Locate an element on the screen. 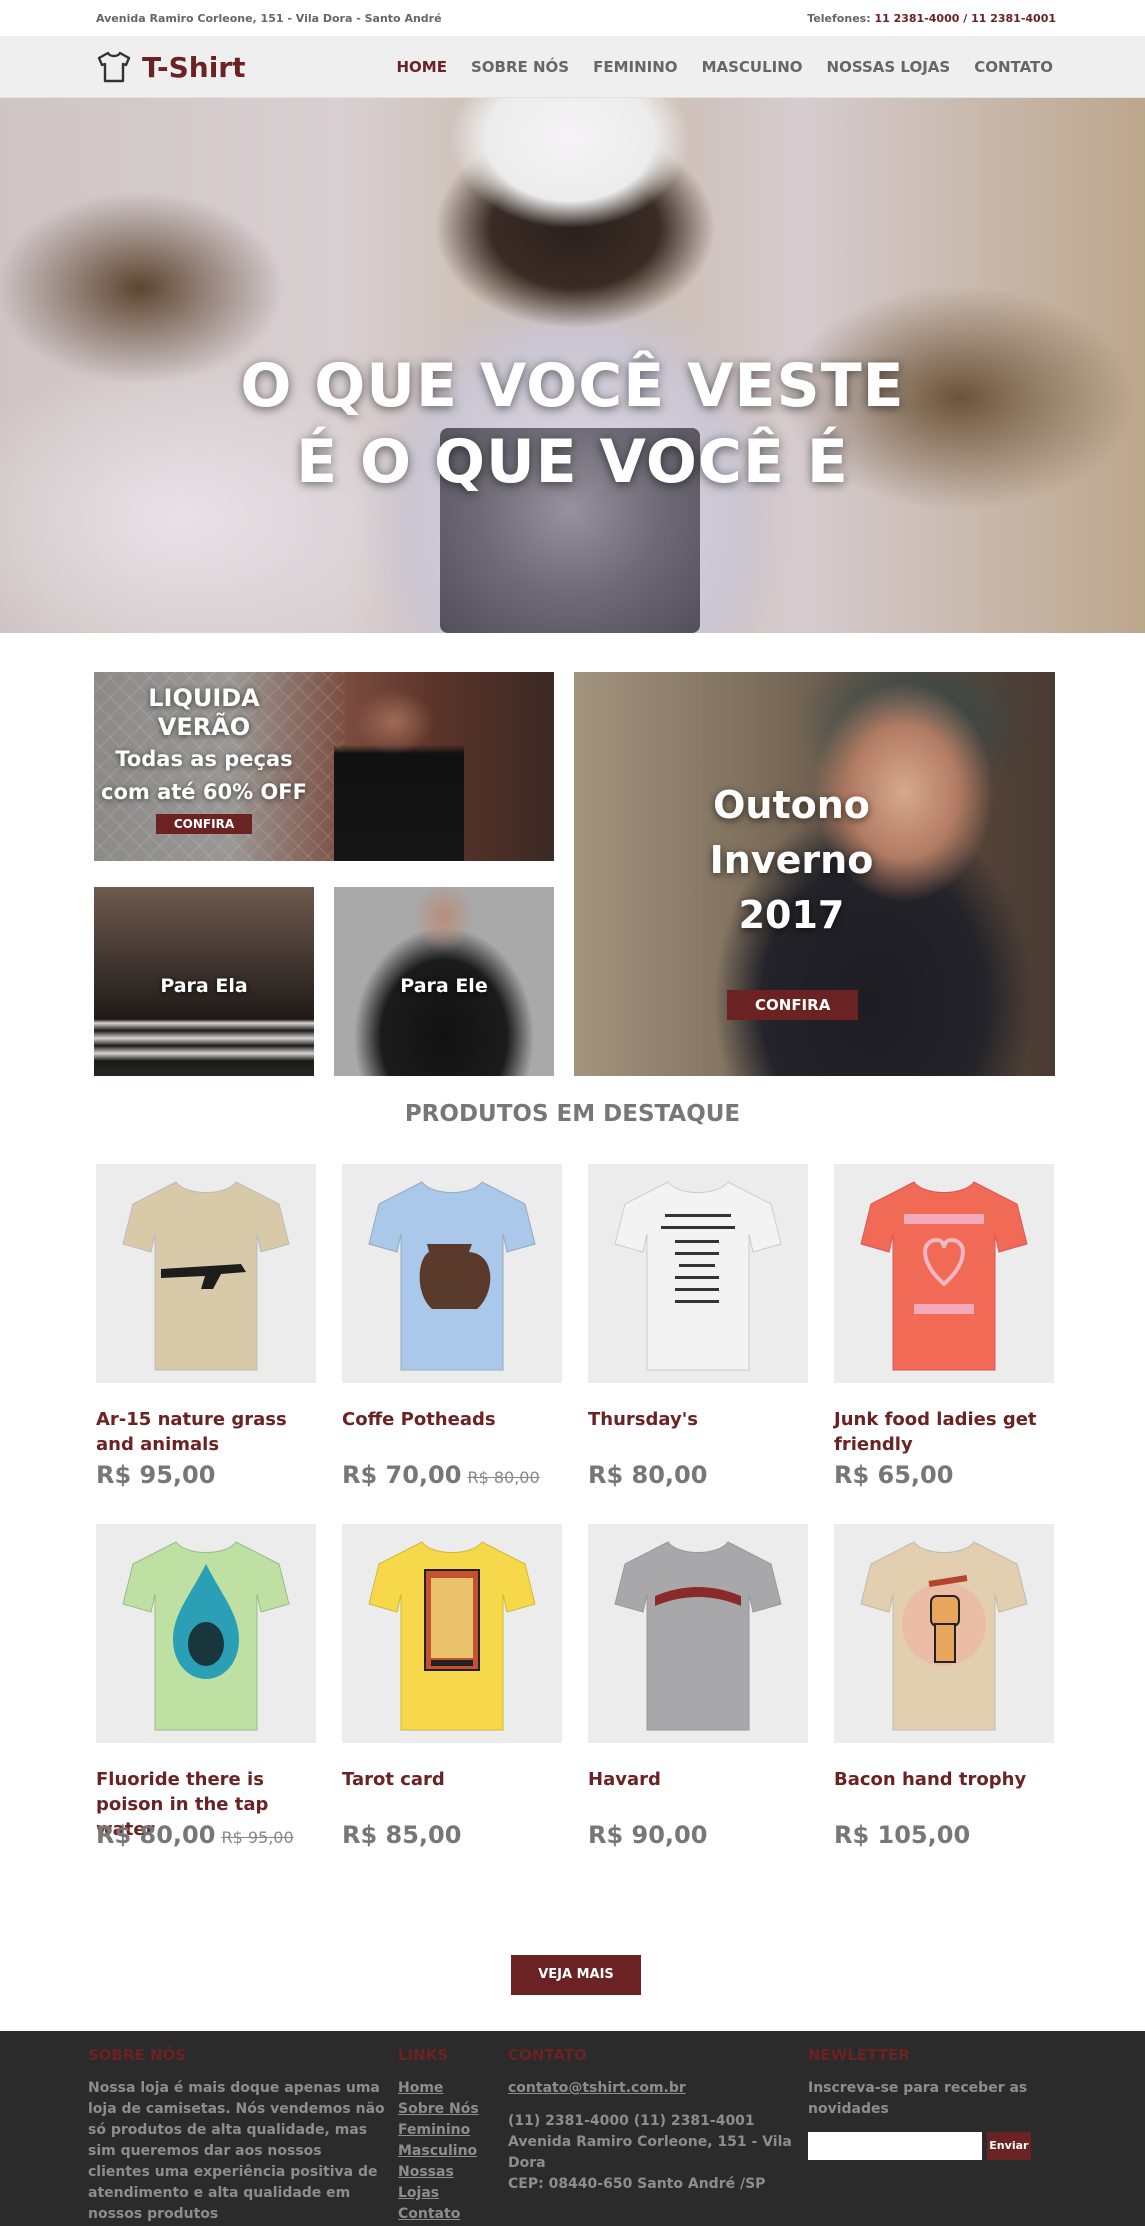 This screenshot has width=1145, height=2226. product-price: R$ 85,00 is located at coordinates (402, 1835).